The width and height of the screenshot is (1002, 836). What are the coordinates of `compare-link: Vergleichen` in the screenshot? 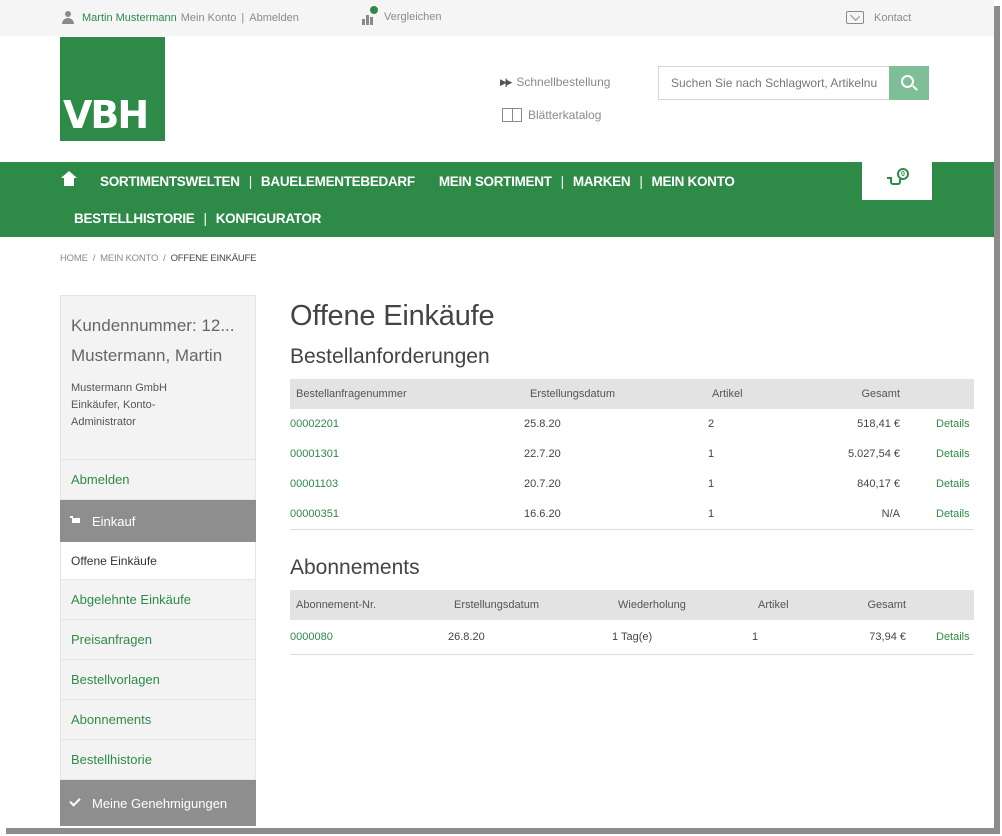 It's located at (402, 15).